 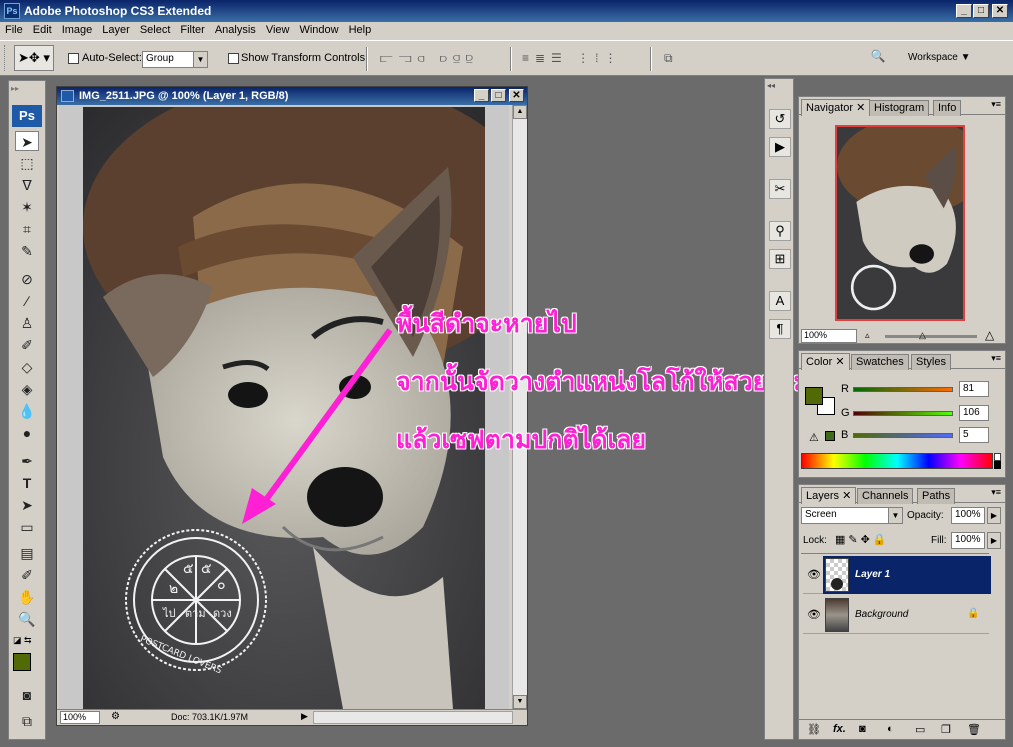 I want to click on bridge-icon: 🔍, so click(x=878, y=59).